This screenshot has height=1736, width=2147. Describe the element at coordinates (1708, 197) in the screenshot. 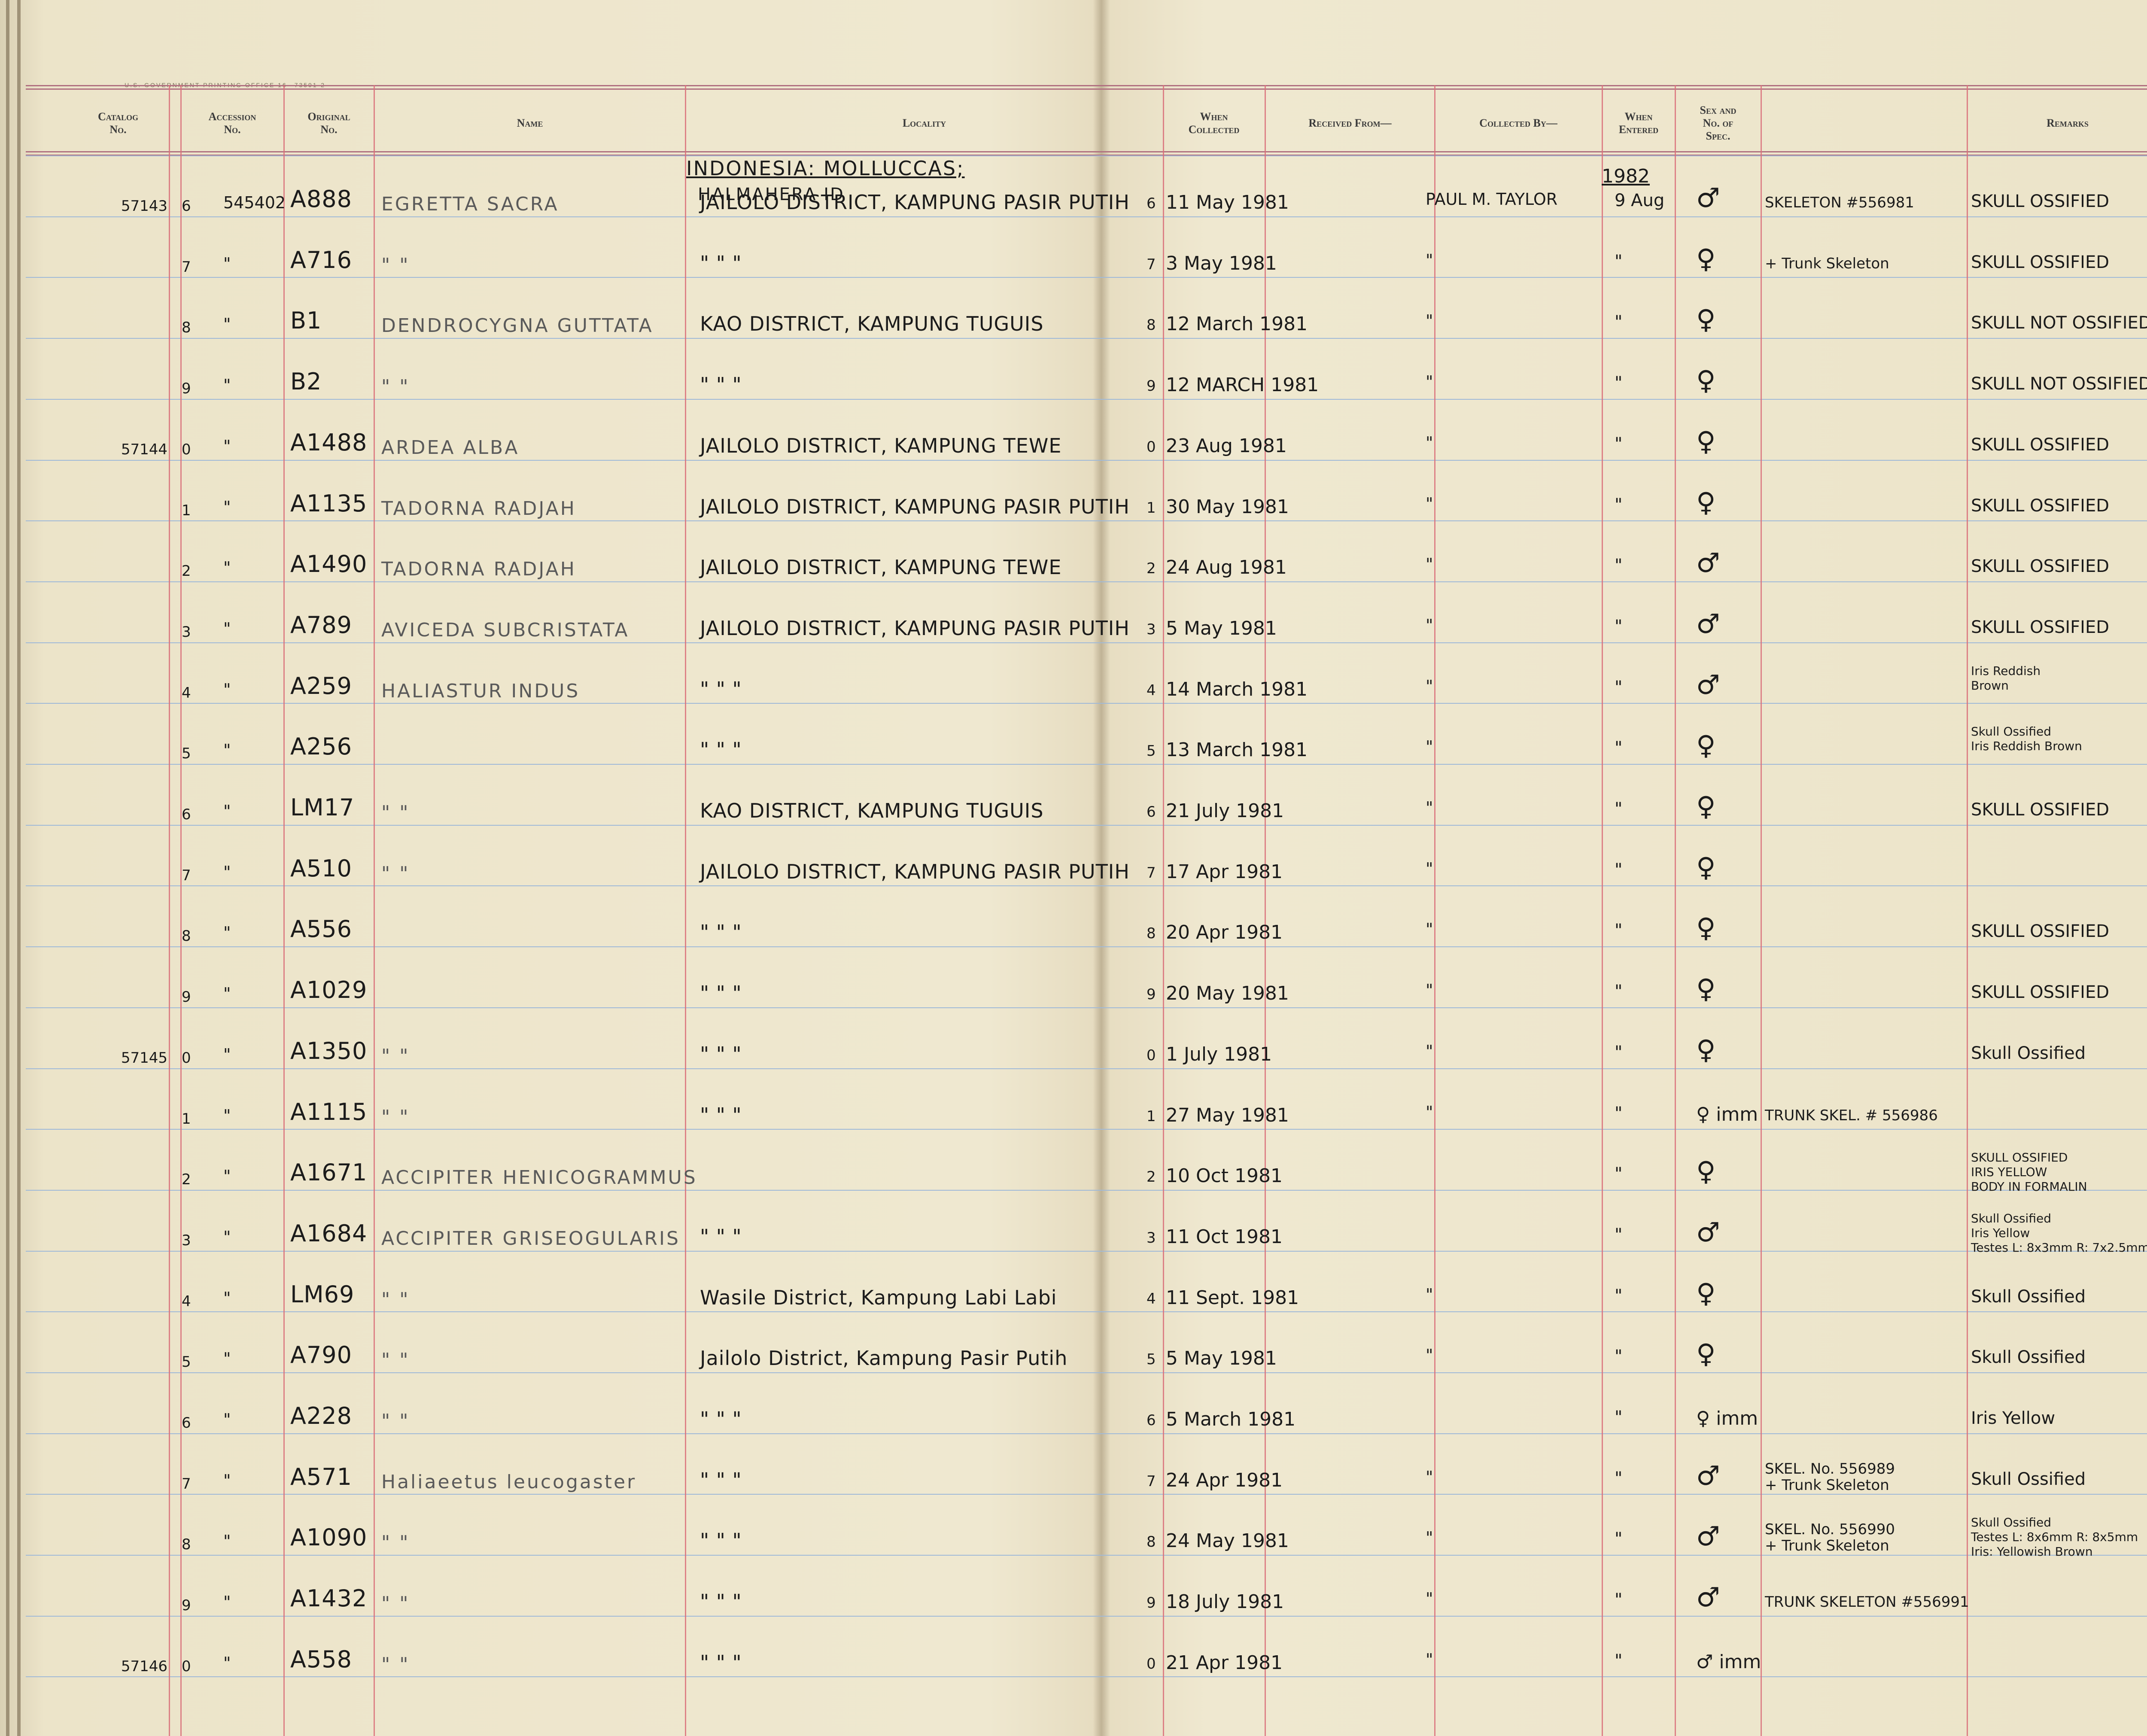

I see `sex-symbol: ♂` at that location.